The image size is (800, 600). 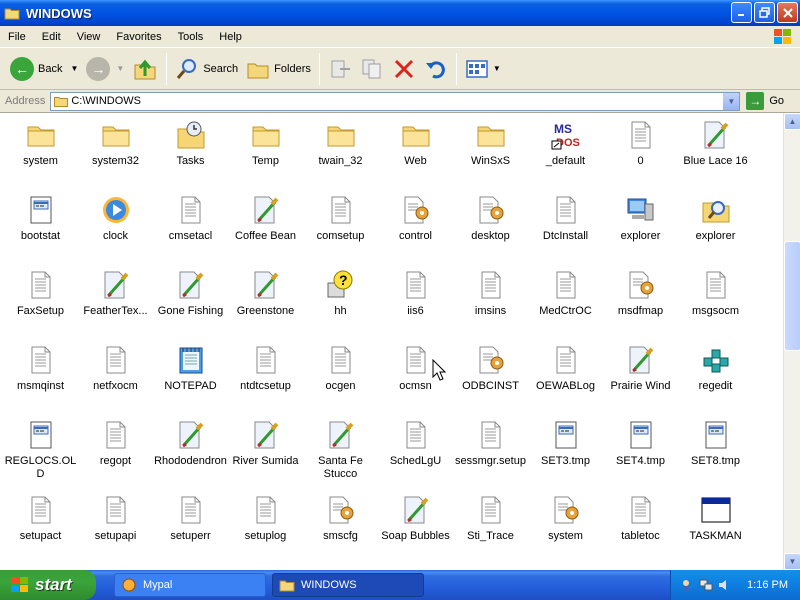 What do you see at coordinates (565, 231) in the screenshot?
I see `file-item: DtcInstall` at bounding box center [565, 231].